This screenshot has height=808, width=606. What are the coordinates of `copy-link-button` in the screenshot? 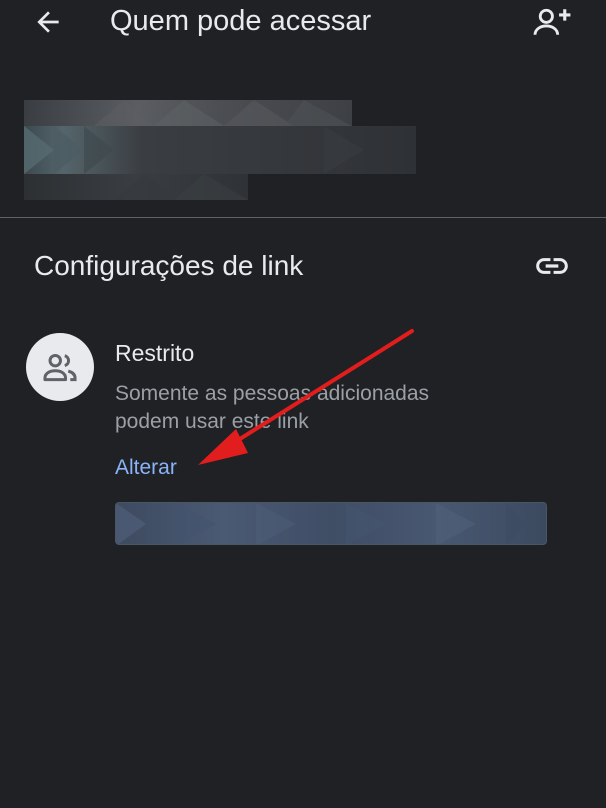 It's located at (552, 266).